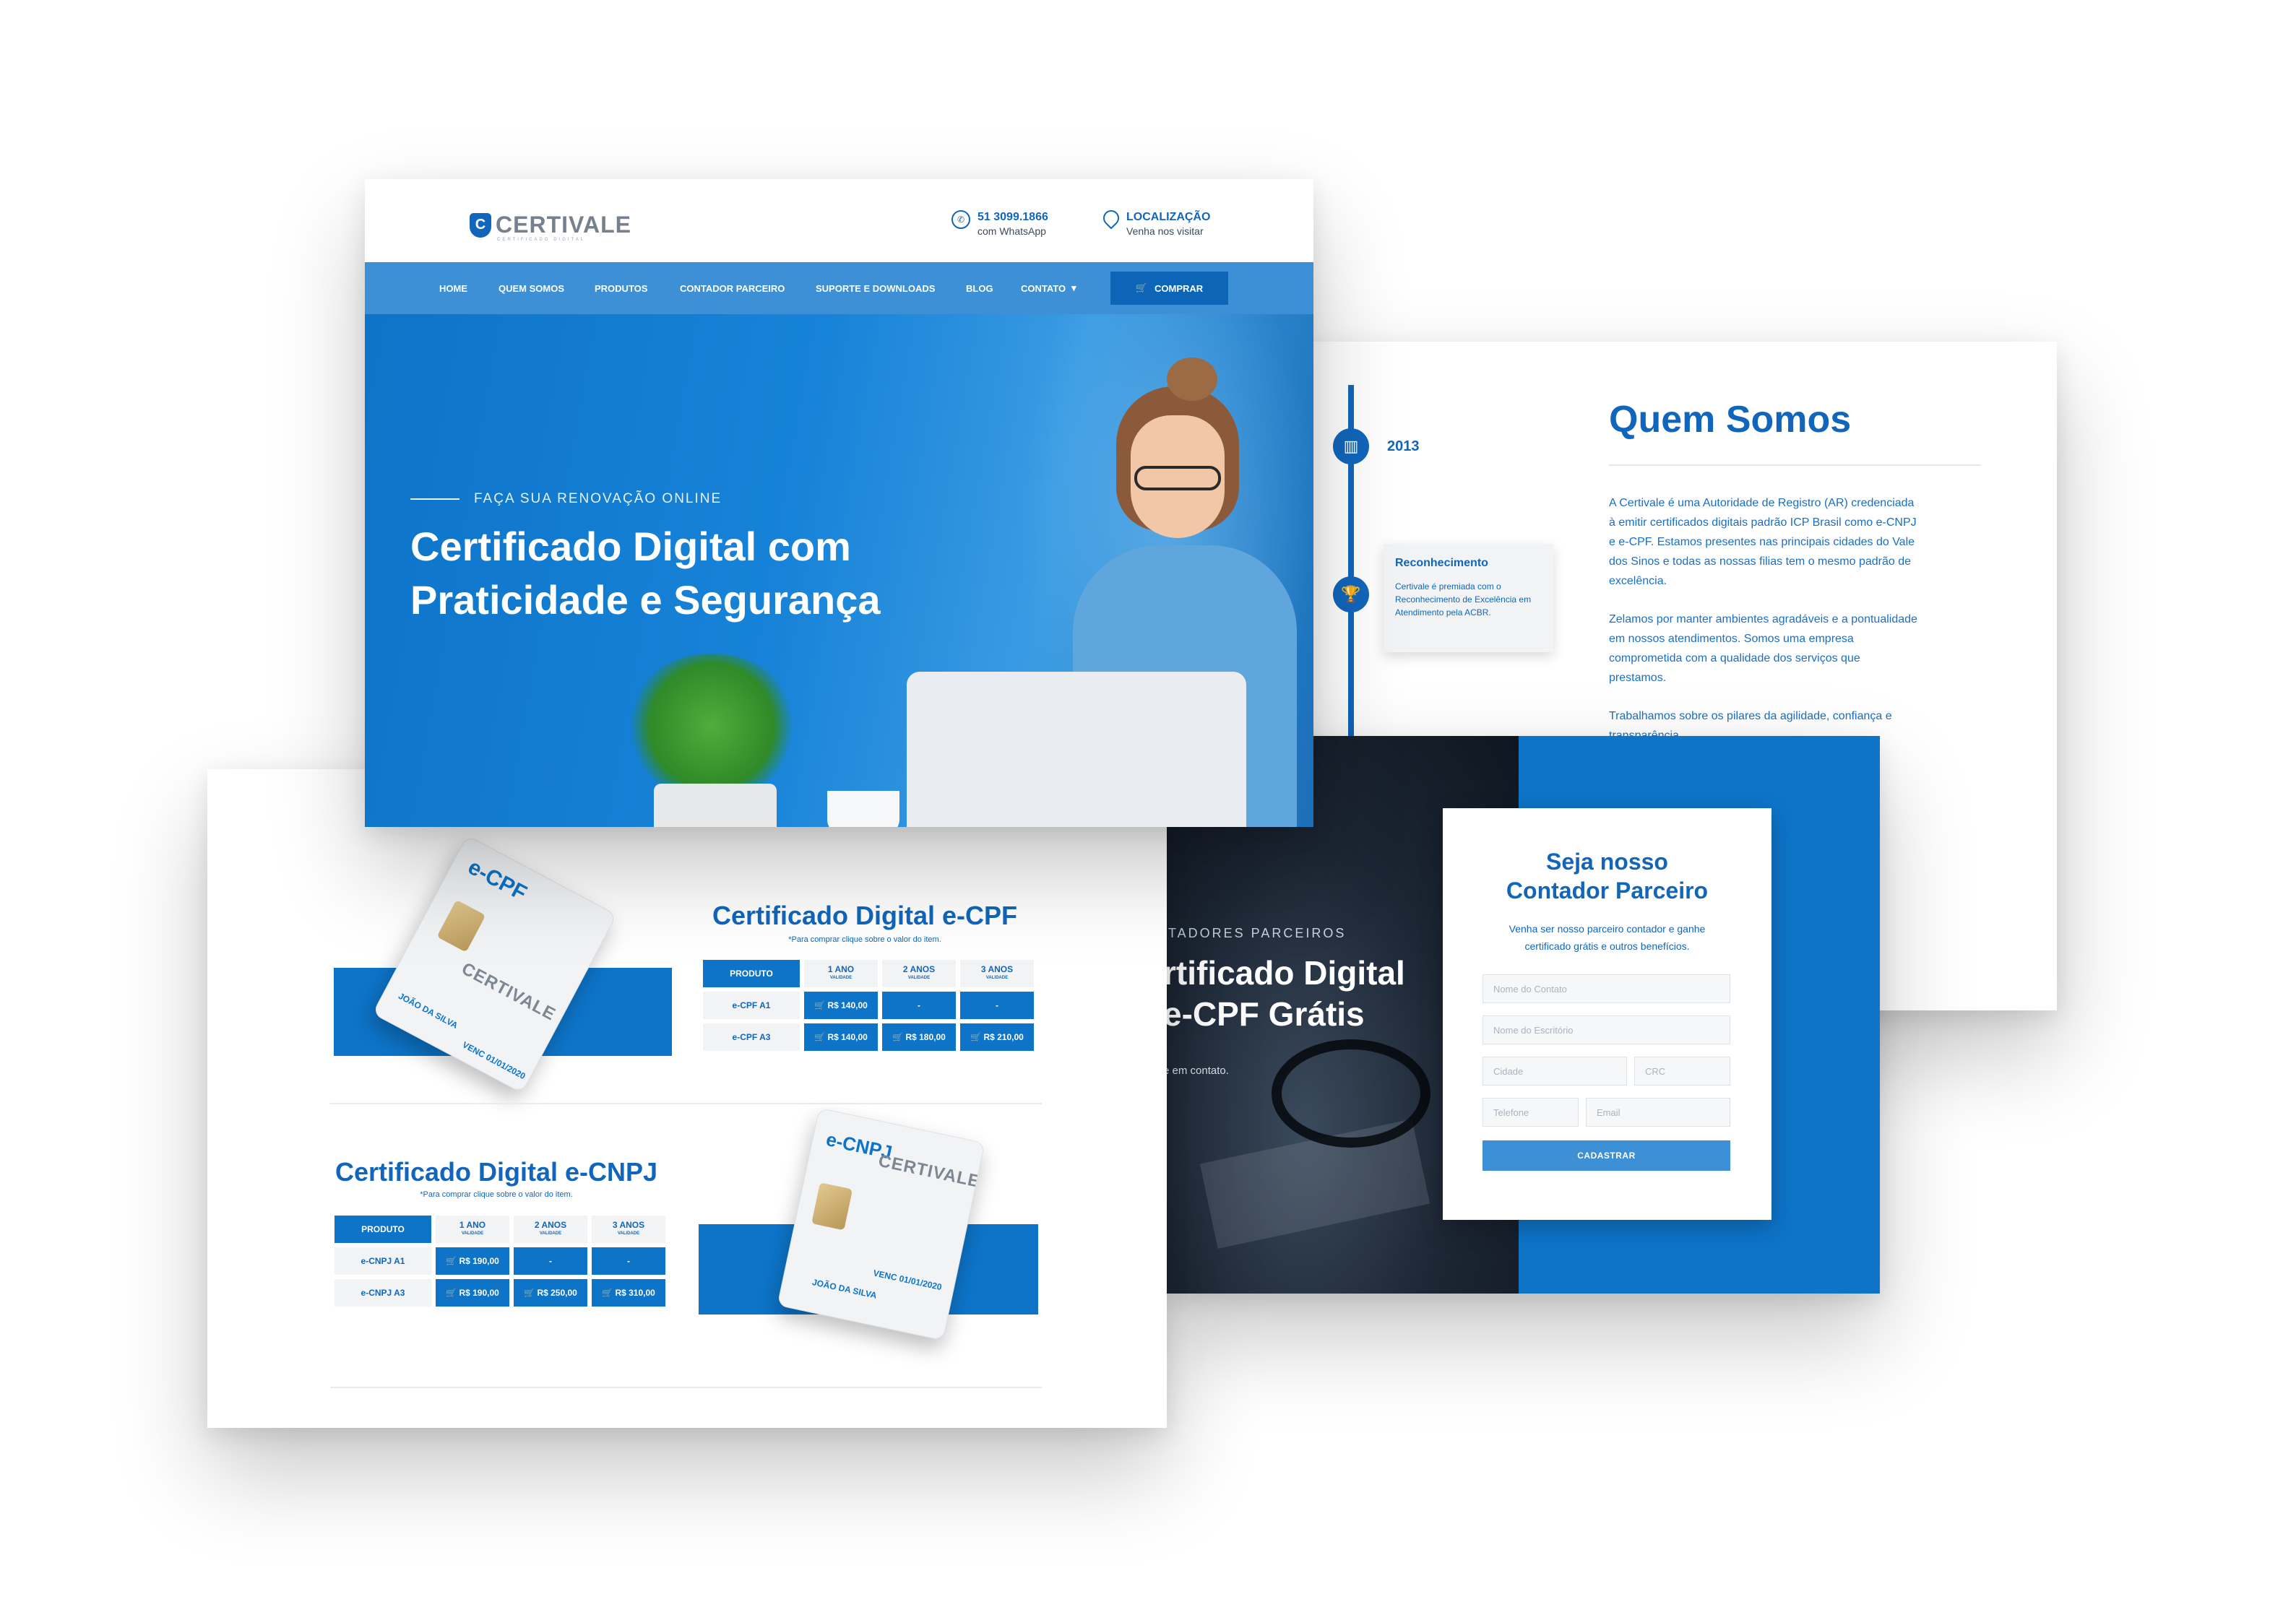  What do you see at coordinates (999, 224) in the screenshot?
I see `phone-contact: ✆ 51 3099.1866 com WhatsApp` at bounding box center [999, 224].